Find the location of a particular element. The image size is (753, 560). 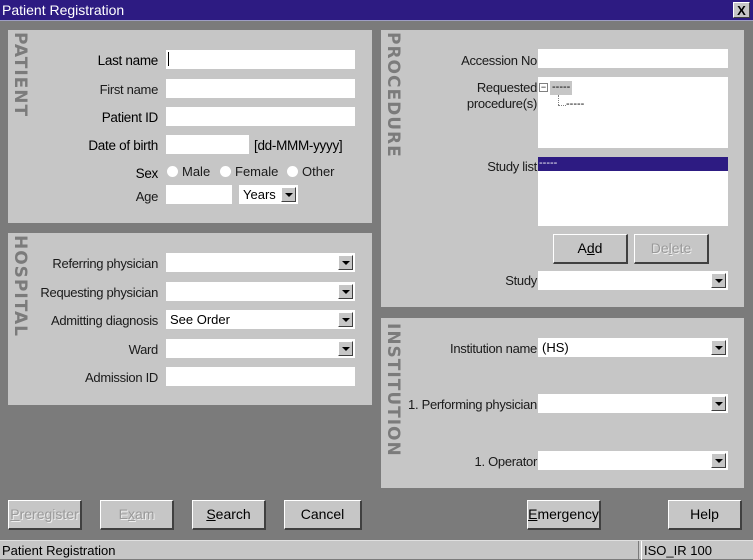

study-label: Study is located at coordinates (521, 280).